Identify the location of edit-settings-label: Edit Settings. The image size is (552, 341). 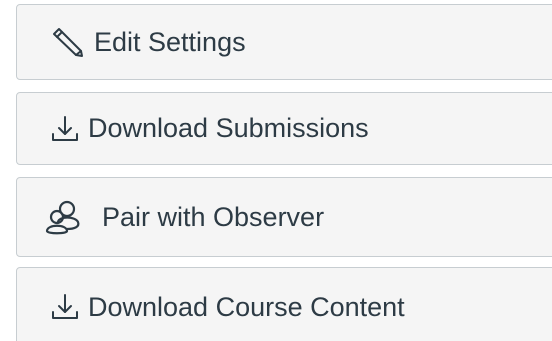
(170, 41).